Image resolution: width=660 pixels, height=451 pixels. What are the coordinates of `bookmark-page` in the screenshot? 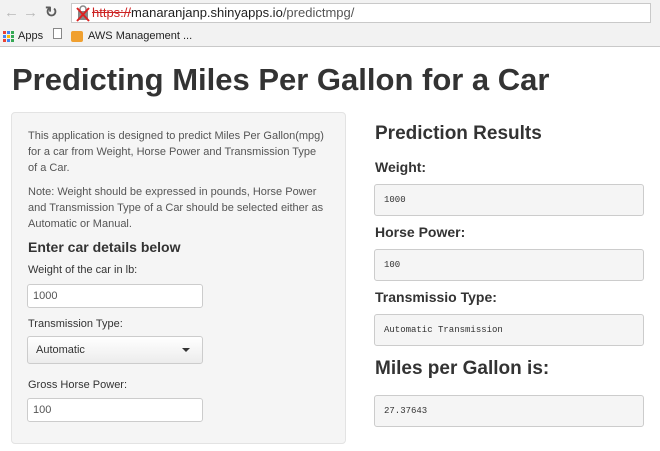 It's located at (57, 33).